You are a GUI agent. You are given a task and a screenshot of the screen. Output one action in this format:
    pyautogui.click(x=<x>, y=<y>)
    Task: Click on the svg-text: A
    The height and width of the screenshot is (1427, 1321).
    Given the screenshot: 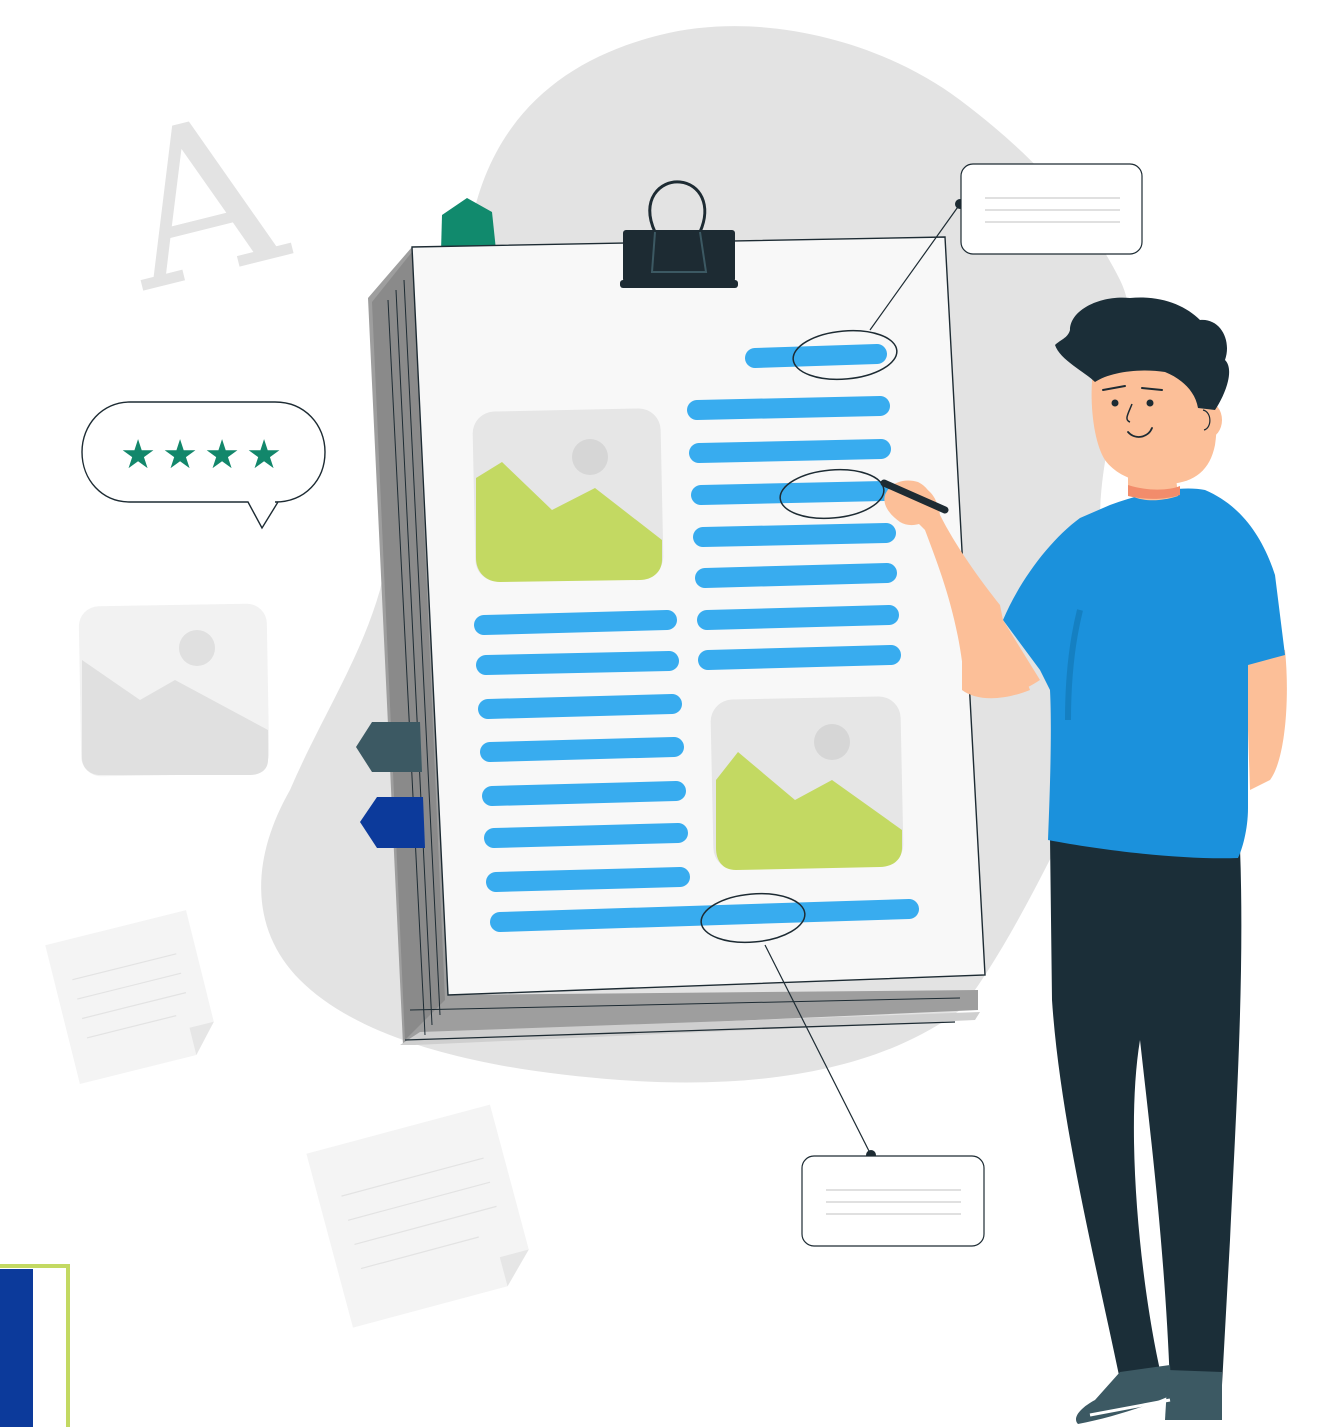 What is the action you would take?
    pyautogui.click(x=200, y=201)
    